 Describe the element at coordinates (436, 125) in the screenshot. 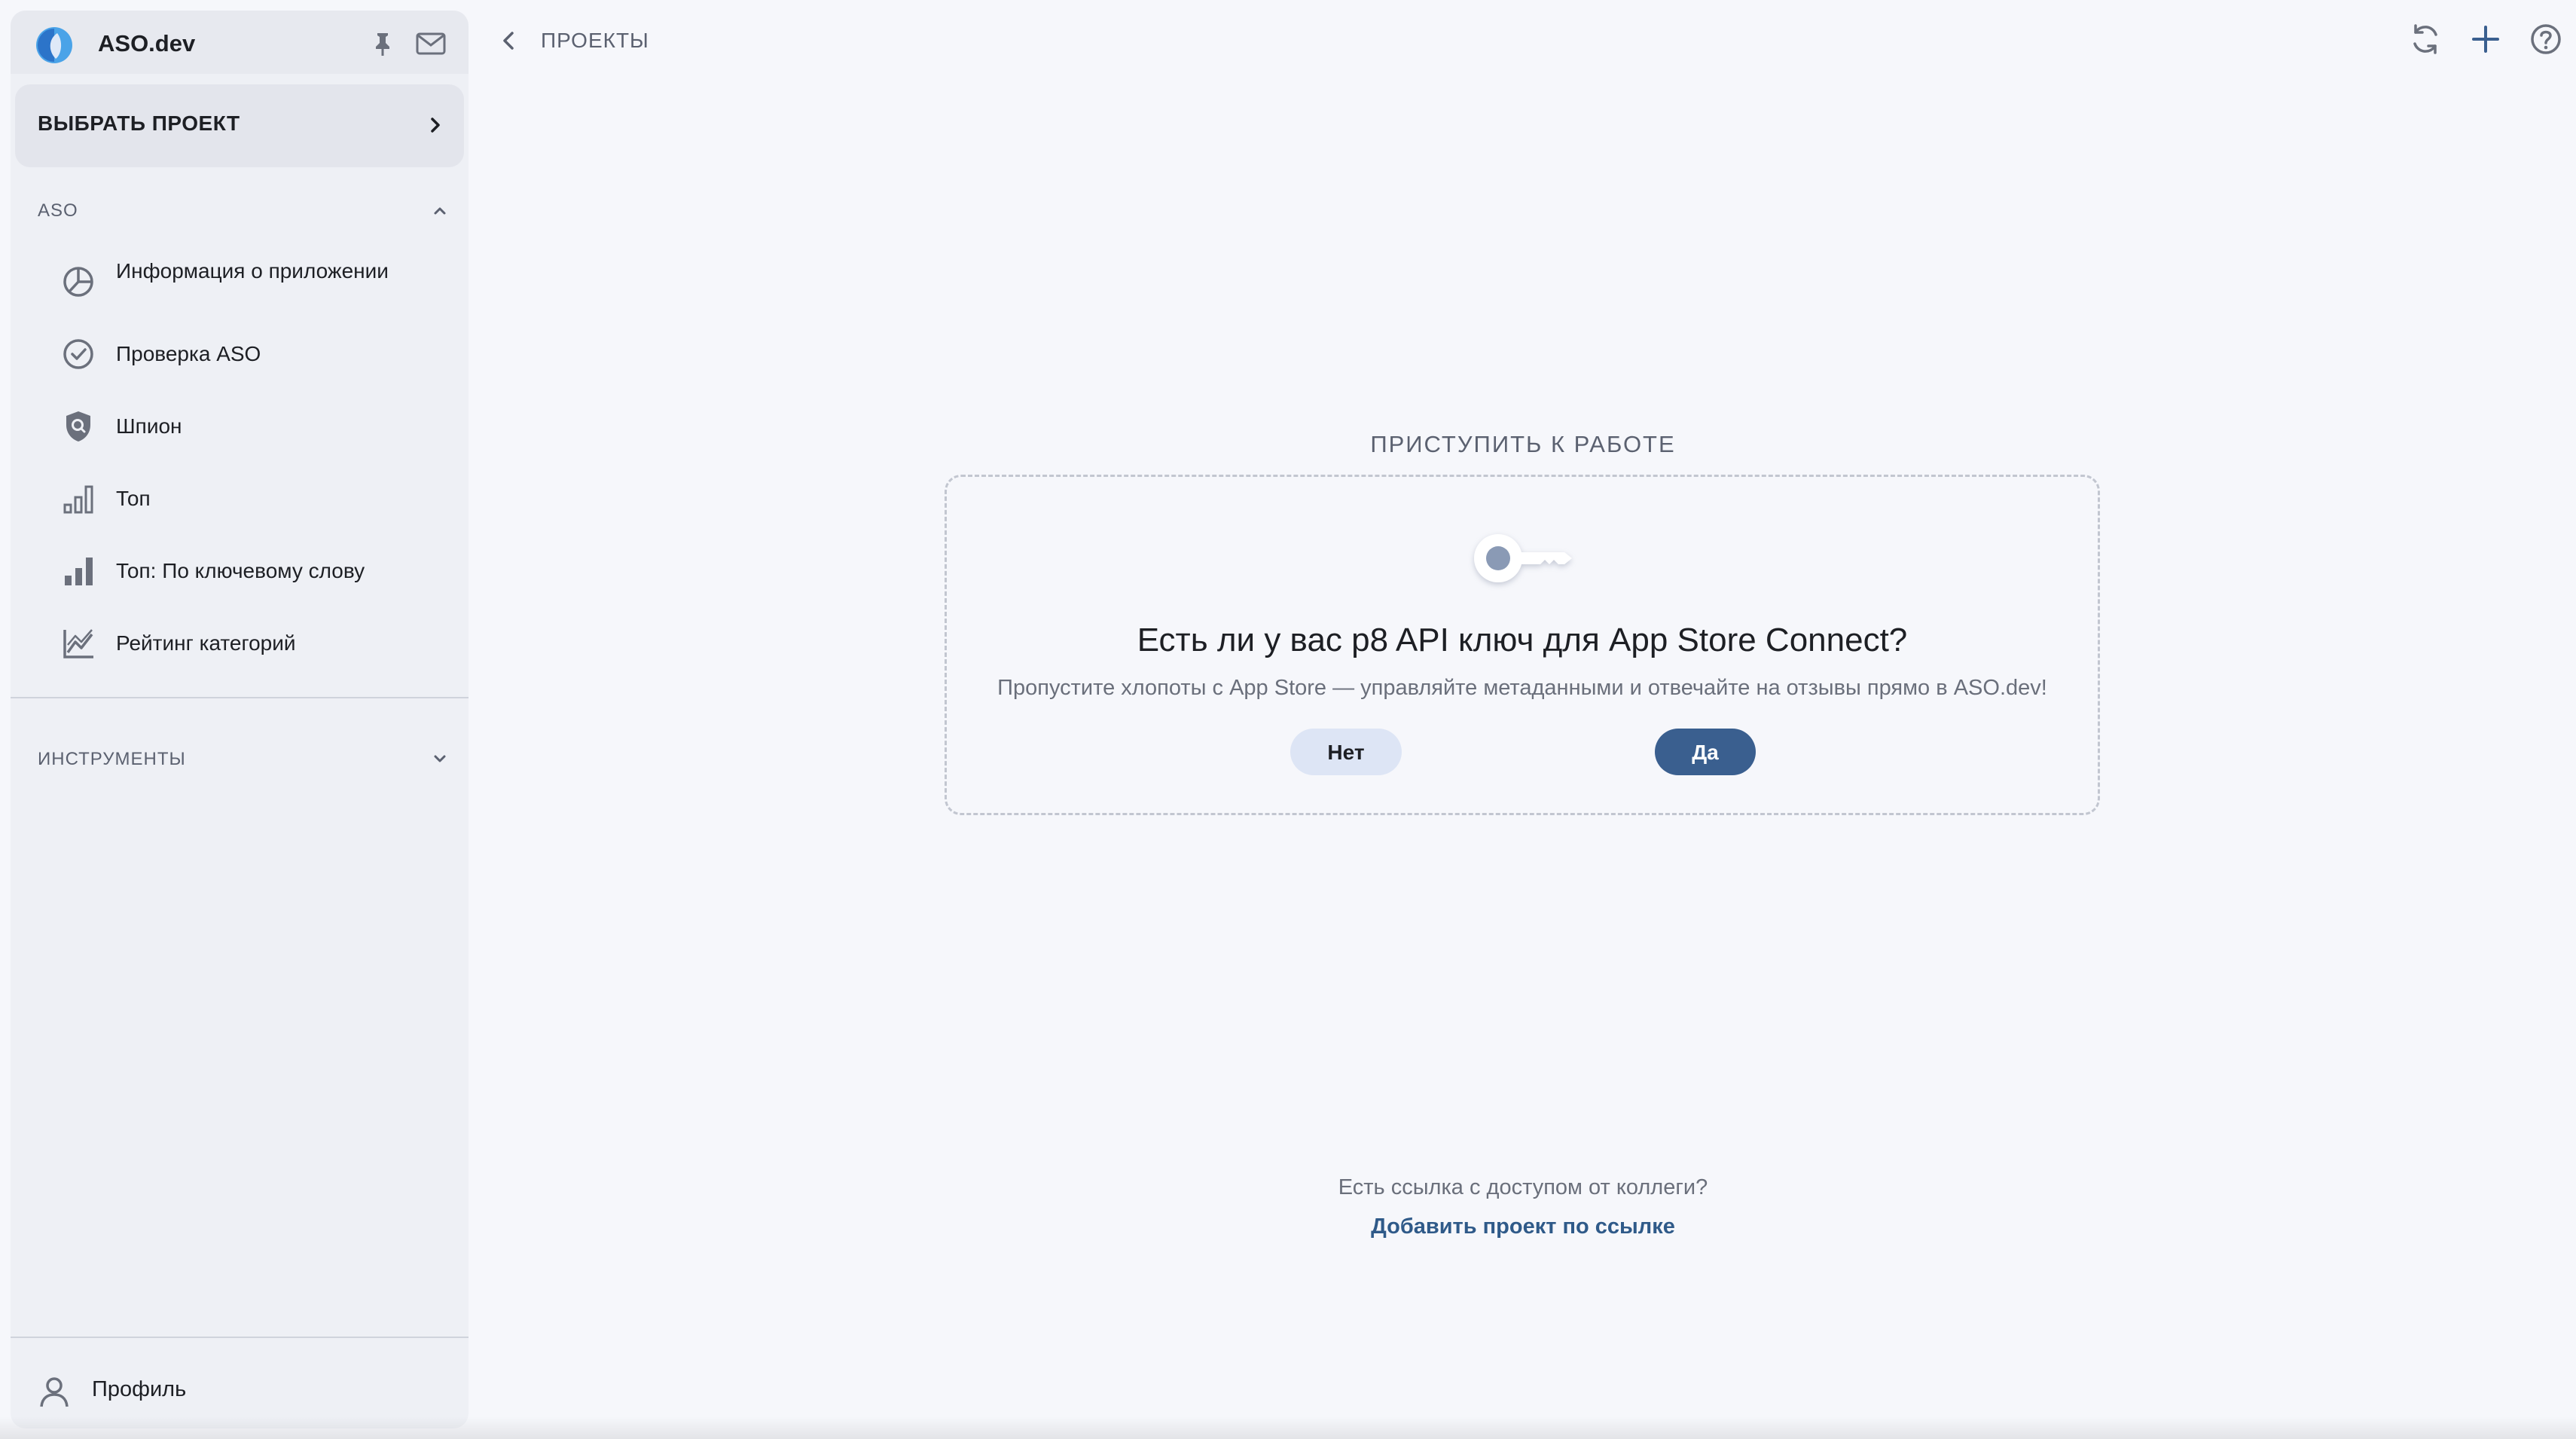

I see `chevron-right-icon` at that location.